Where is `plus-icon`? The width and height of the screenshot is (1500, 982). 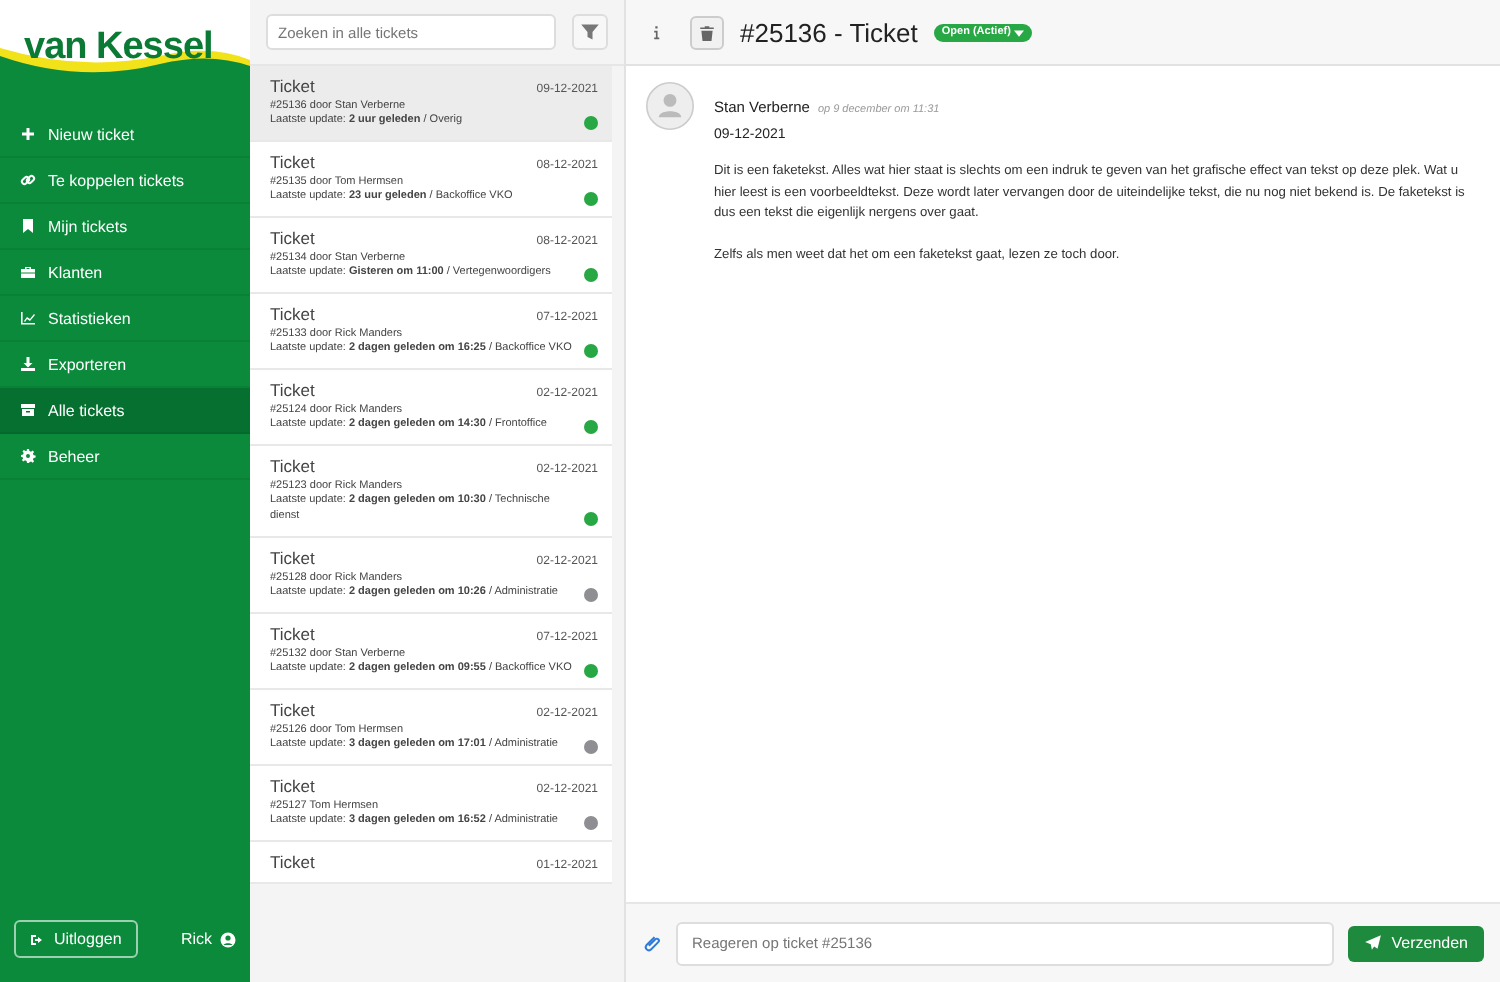 plus-icon is located at coordinates (28, 134).